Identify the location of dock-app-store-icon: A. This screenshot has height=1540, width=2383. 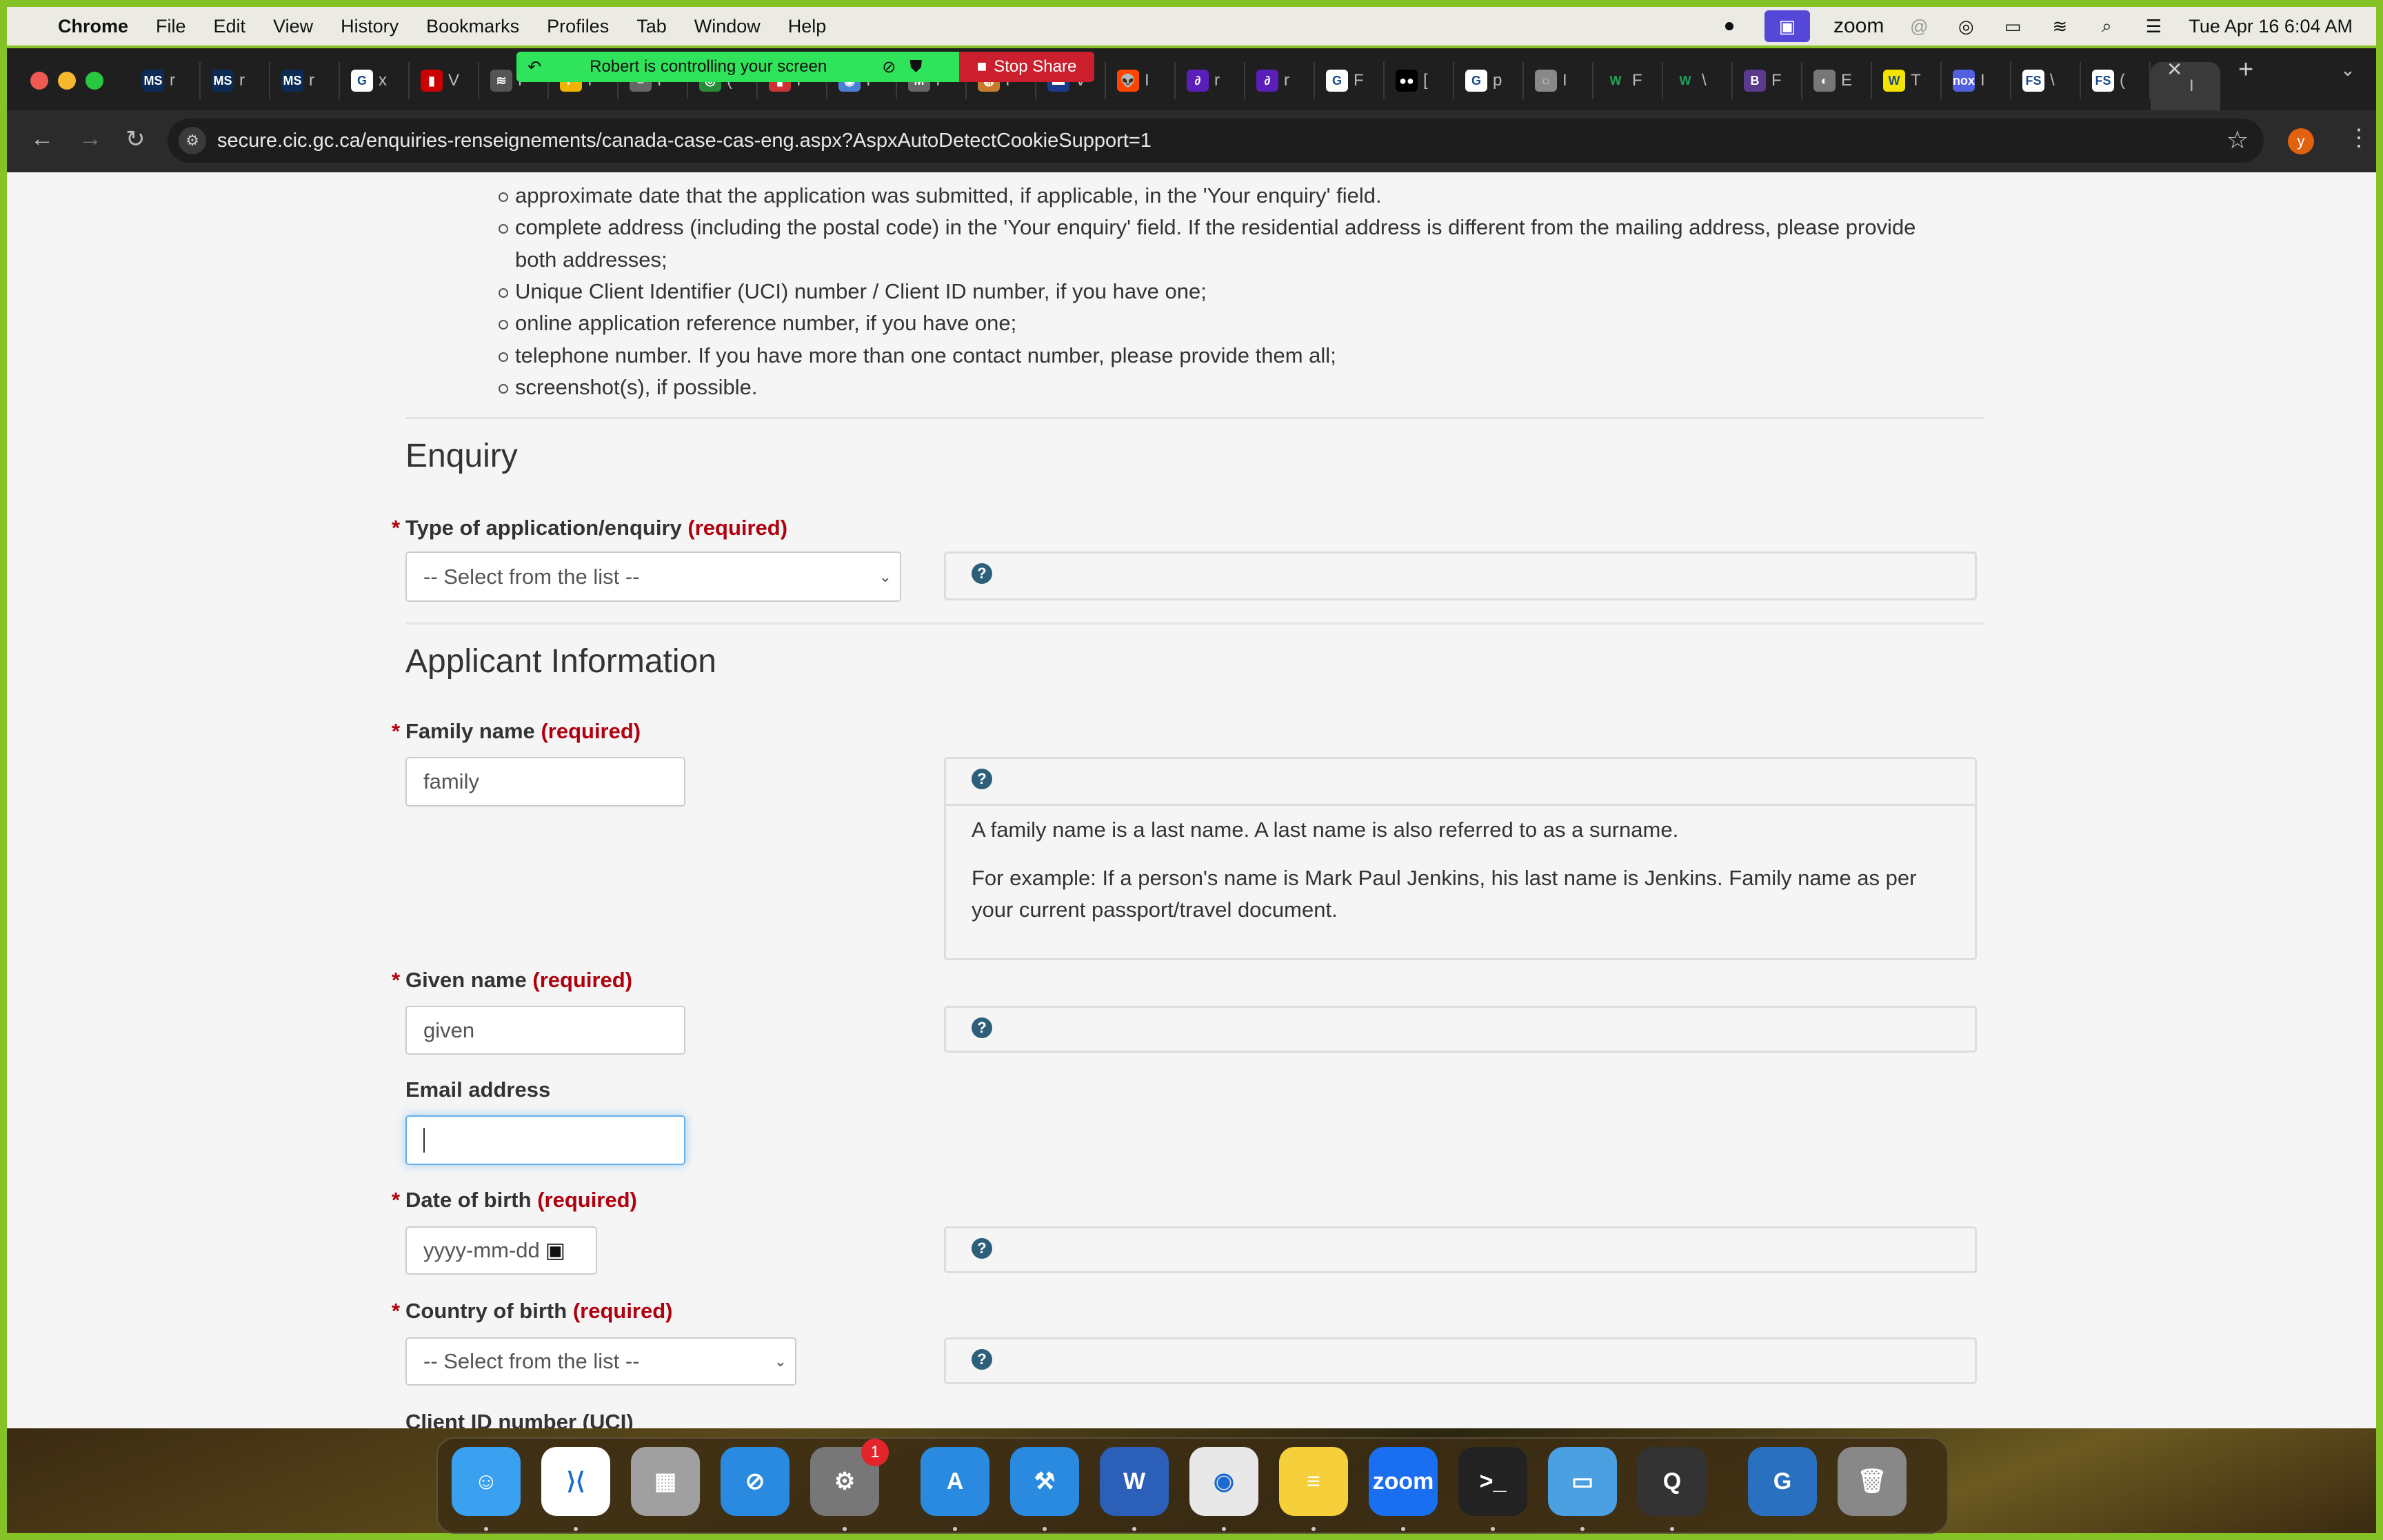
(955, 1482).